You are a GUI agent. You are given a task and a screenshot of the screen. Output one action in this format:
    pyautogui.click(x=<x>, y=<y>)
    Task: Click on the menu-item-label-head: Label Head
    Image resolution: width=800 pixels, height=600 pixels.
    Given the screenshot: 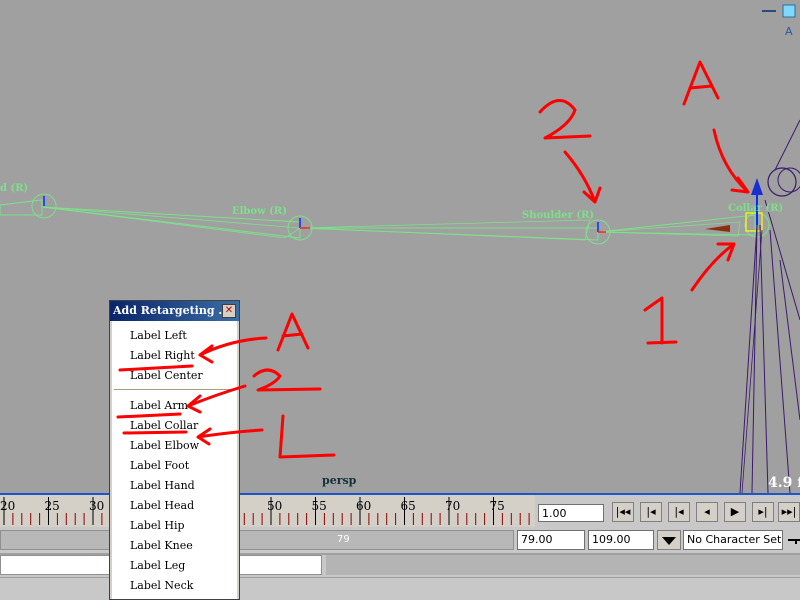 What is the action you would take?
    pyautogui.click(x=162, y=505)
    